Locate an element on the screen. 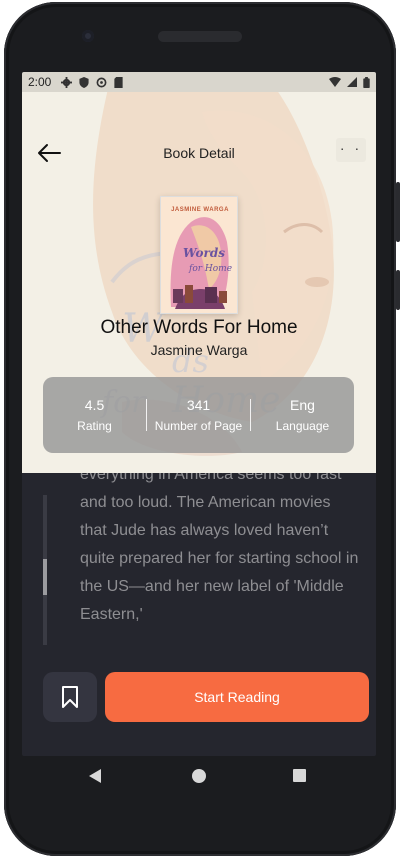 The image size is (400, 858). battery-icon is located at coordinates (366, 82).